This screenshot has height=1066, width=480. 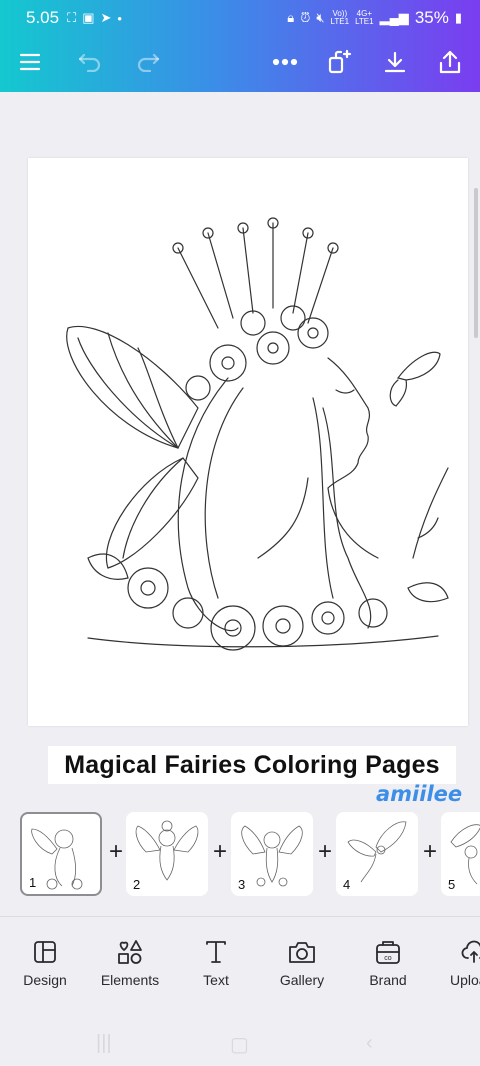 What do you see at coordinates (347, 884) in the screenshot?
I see `page-number: 4` at bounding box center [347, 884].